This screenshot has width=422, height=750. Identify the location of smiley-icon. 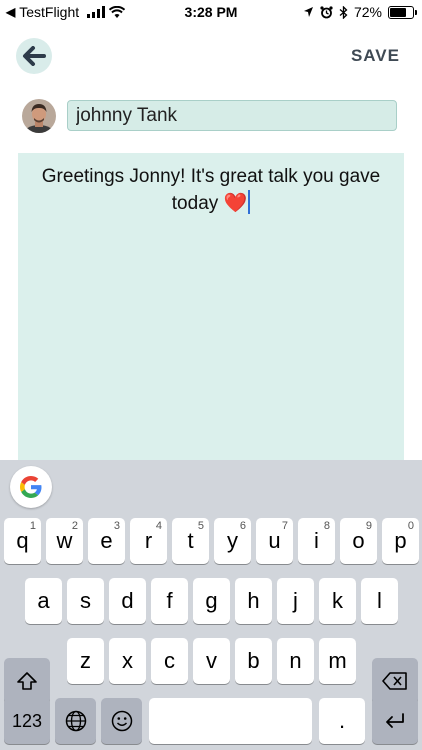
(121, 721).